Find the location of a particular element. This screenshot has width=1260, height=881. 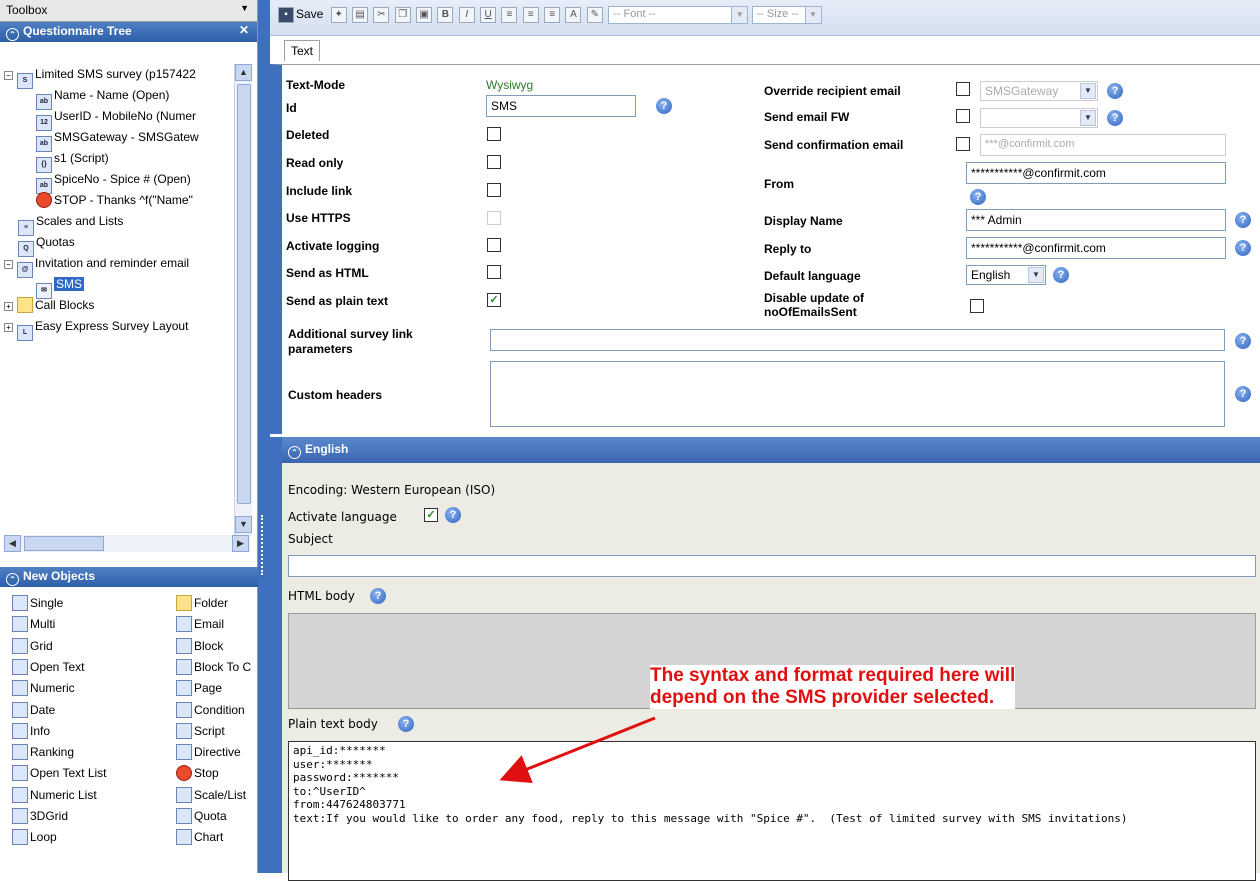

send-html-checkbox is located at coordinates (494, 272).